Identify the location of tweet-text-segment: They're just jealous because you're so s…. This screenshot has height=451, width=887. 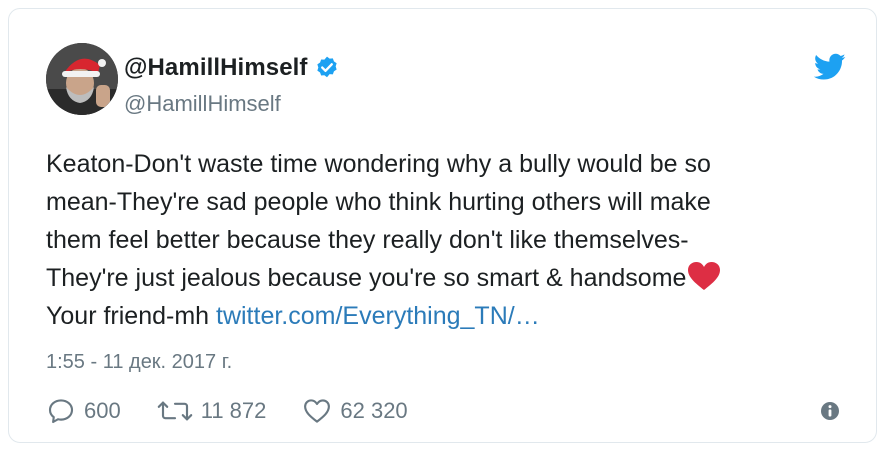
(366, 278).